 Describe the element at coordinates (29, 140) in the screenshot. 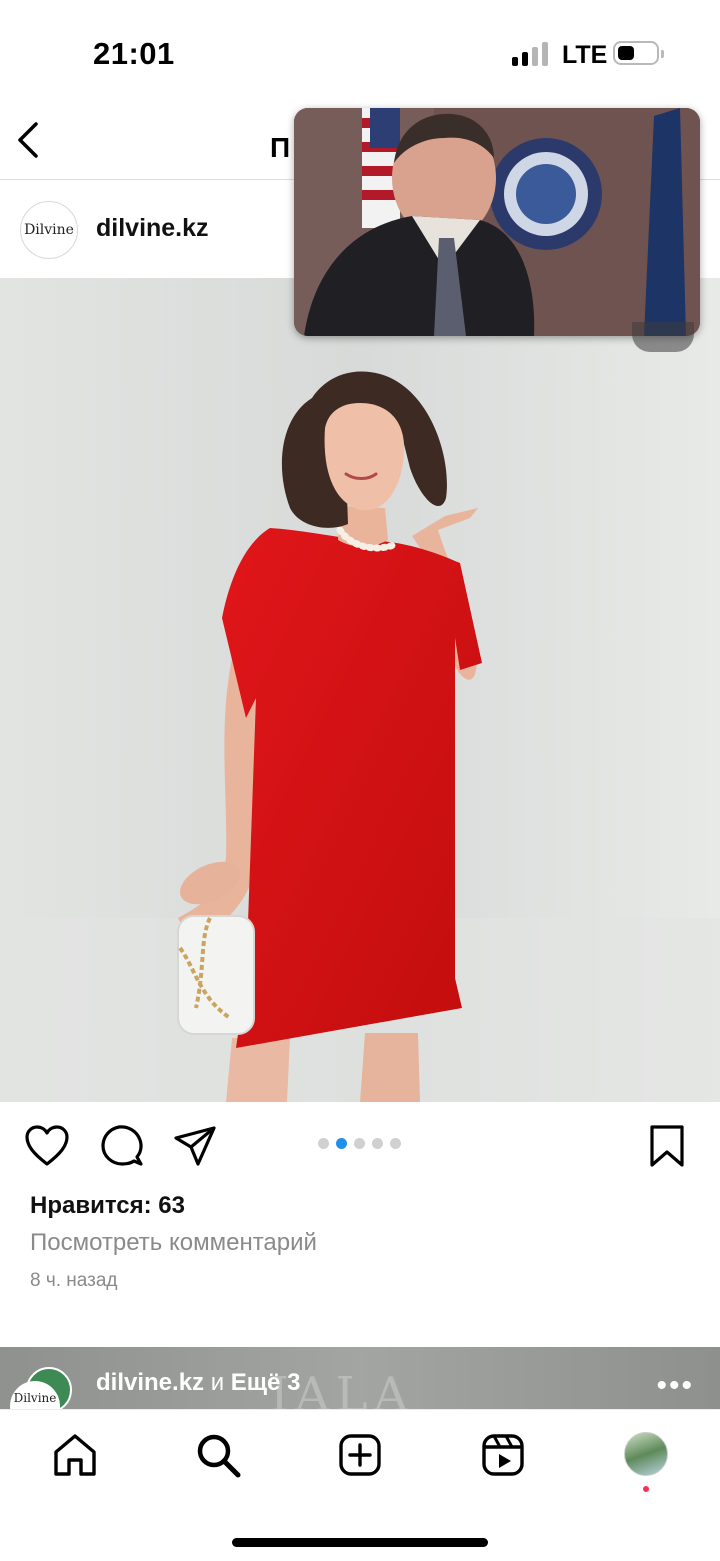

I see `back-icon` at that location.